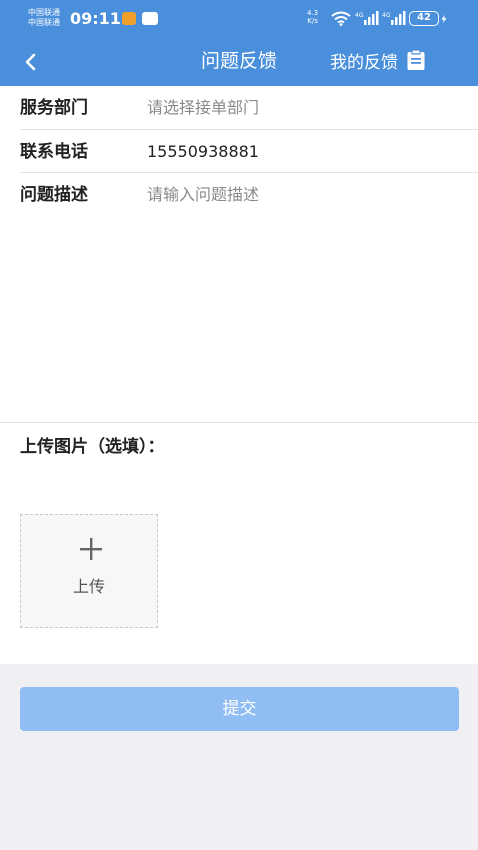  I want to click on battery-indicator: 42, so click(424, 18).